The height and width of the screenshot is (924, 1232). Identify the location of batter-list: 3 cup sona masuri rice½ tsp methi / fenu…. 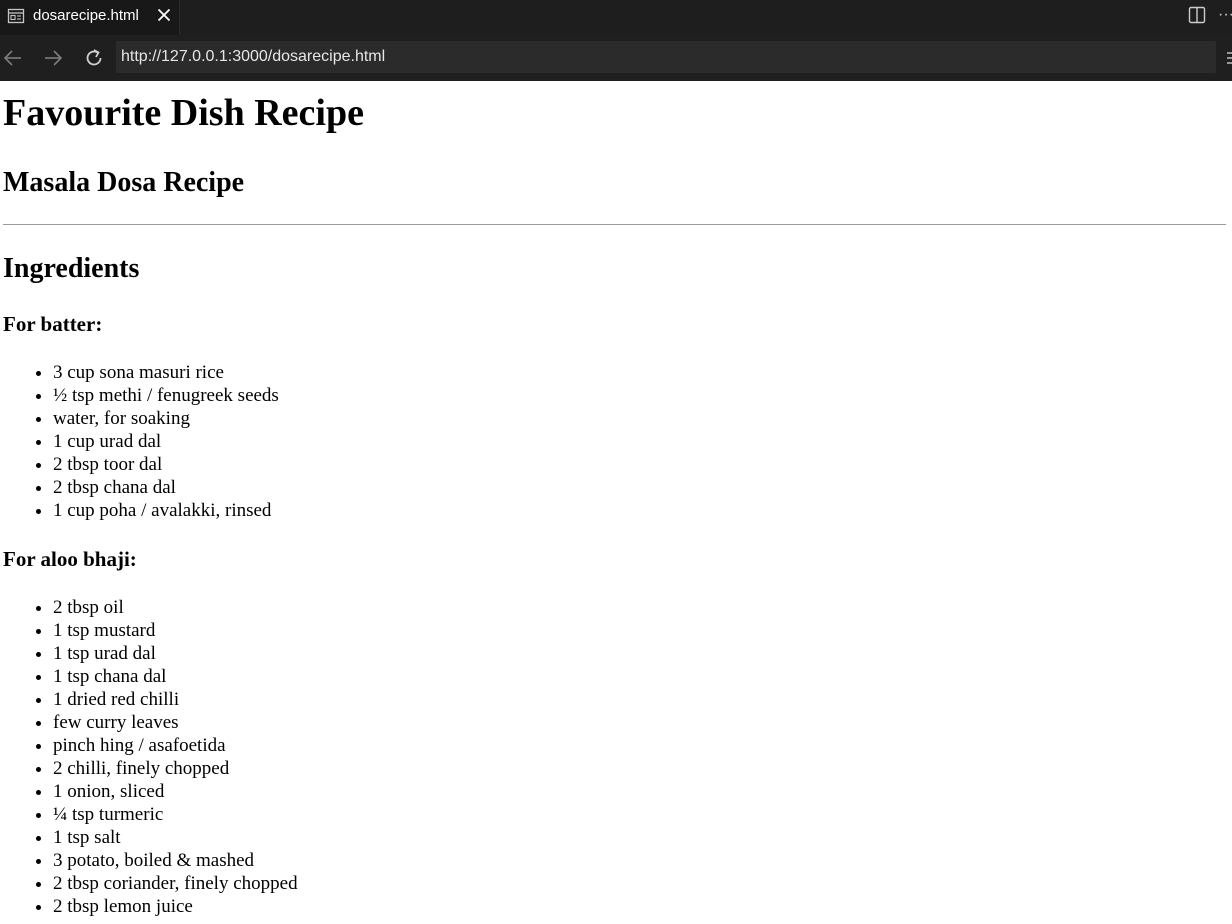
(139, 441).